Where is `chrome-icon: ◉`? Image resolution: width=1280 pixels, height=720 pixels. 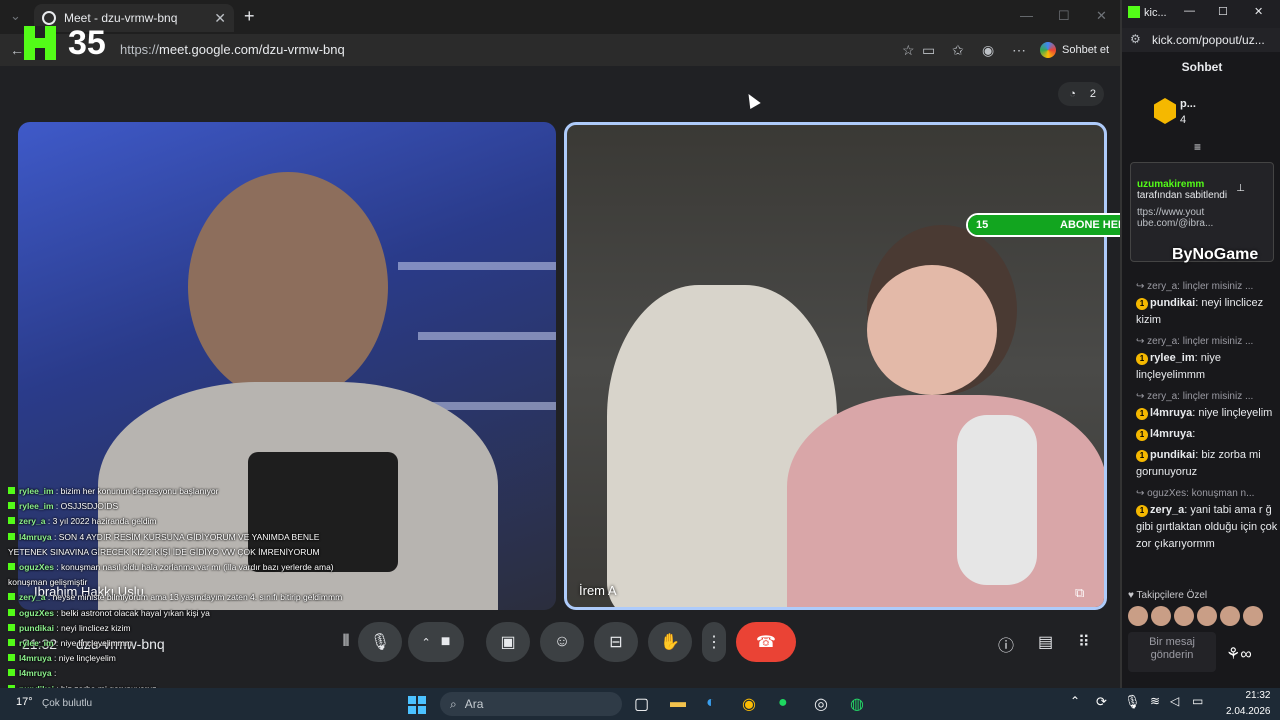
chrome-icon: ◉ is located at coordinates (749, 704).